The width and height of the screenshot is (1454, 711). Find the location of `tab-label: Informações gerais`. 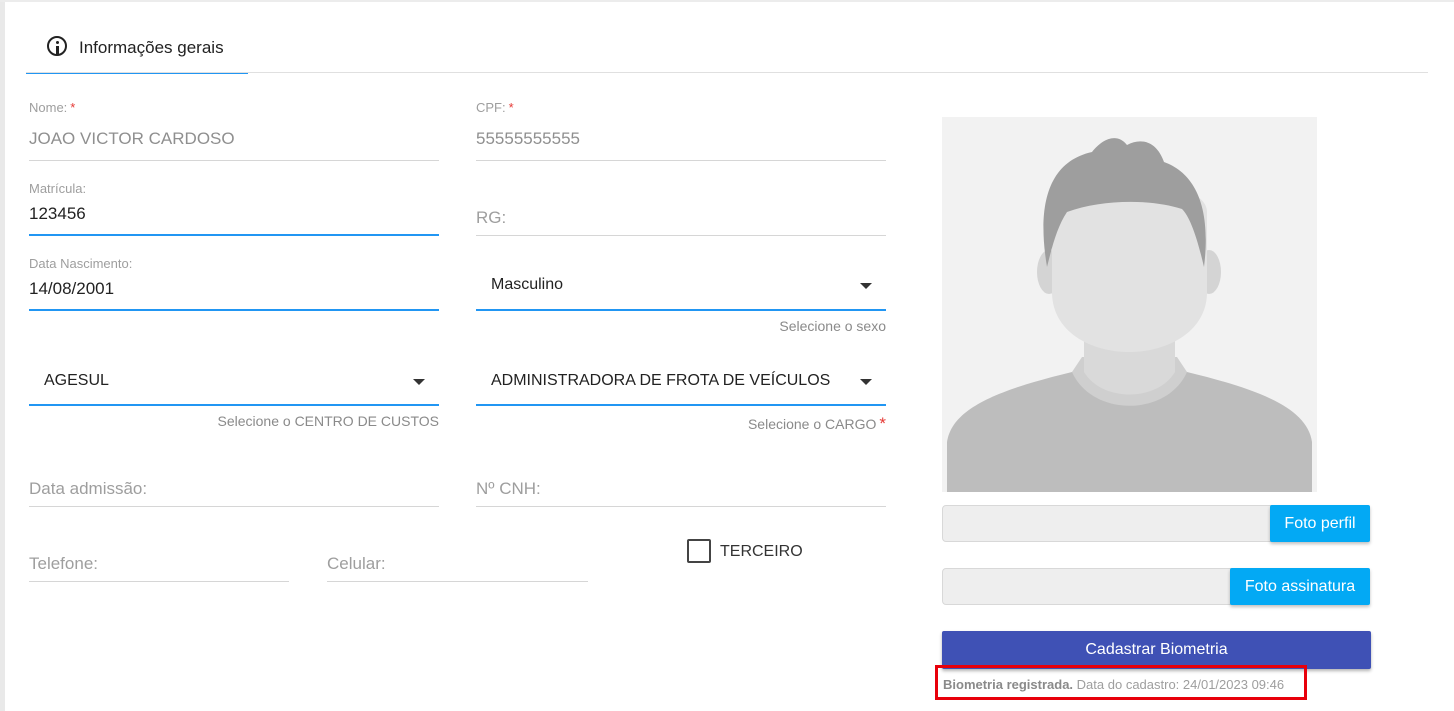

tab-label: Informações gerais is located at coordinates (151, 47).